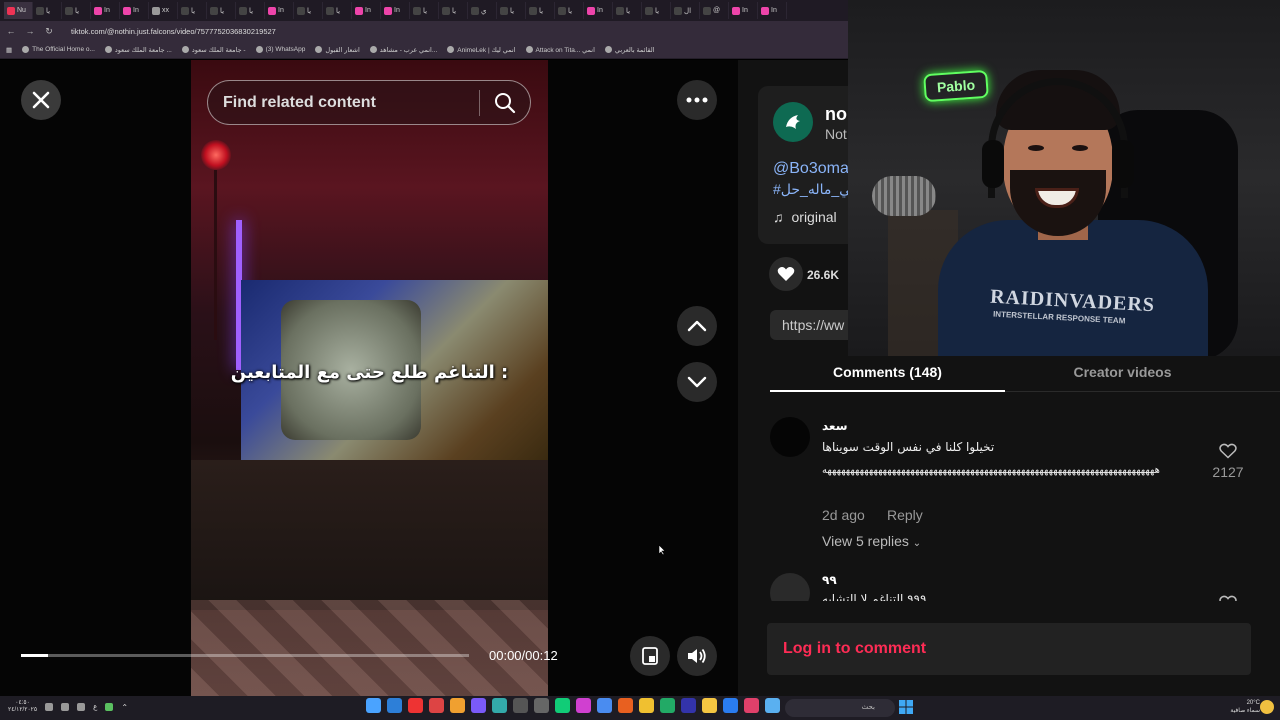 This screenshot has height=720, width=1280. I want to click on forward-icon: →, so click(30, 31).